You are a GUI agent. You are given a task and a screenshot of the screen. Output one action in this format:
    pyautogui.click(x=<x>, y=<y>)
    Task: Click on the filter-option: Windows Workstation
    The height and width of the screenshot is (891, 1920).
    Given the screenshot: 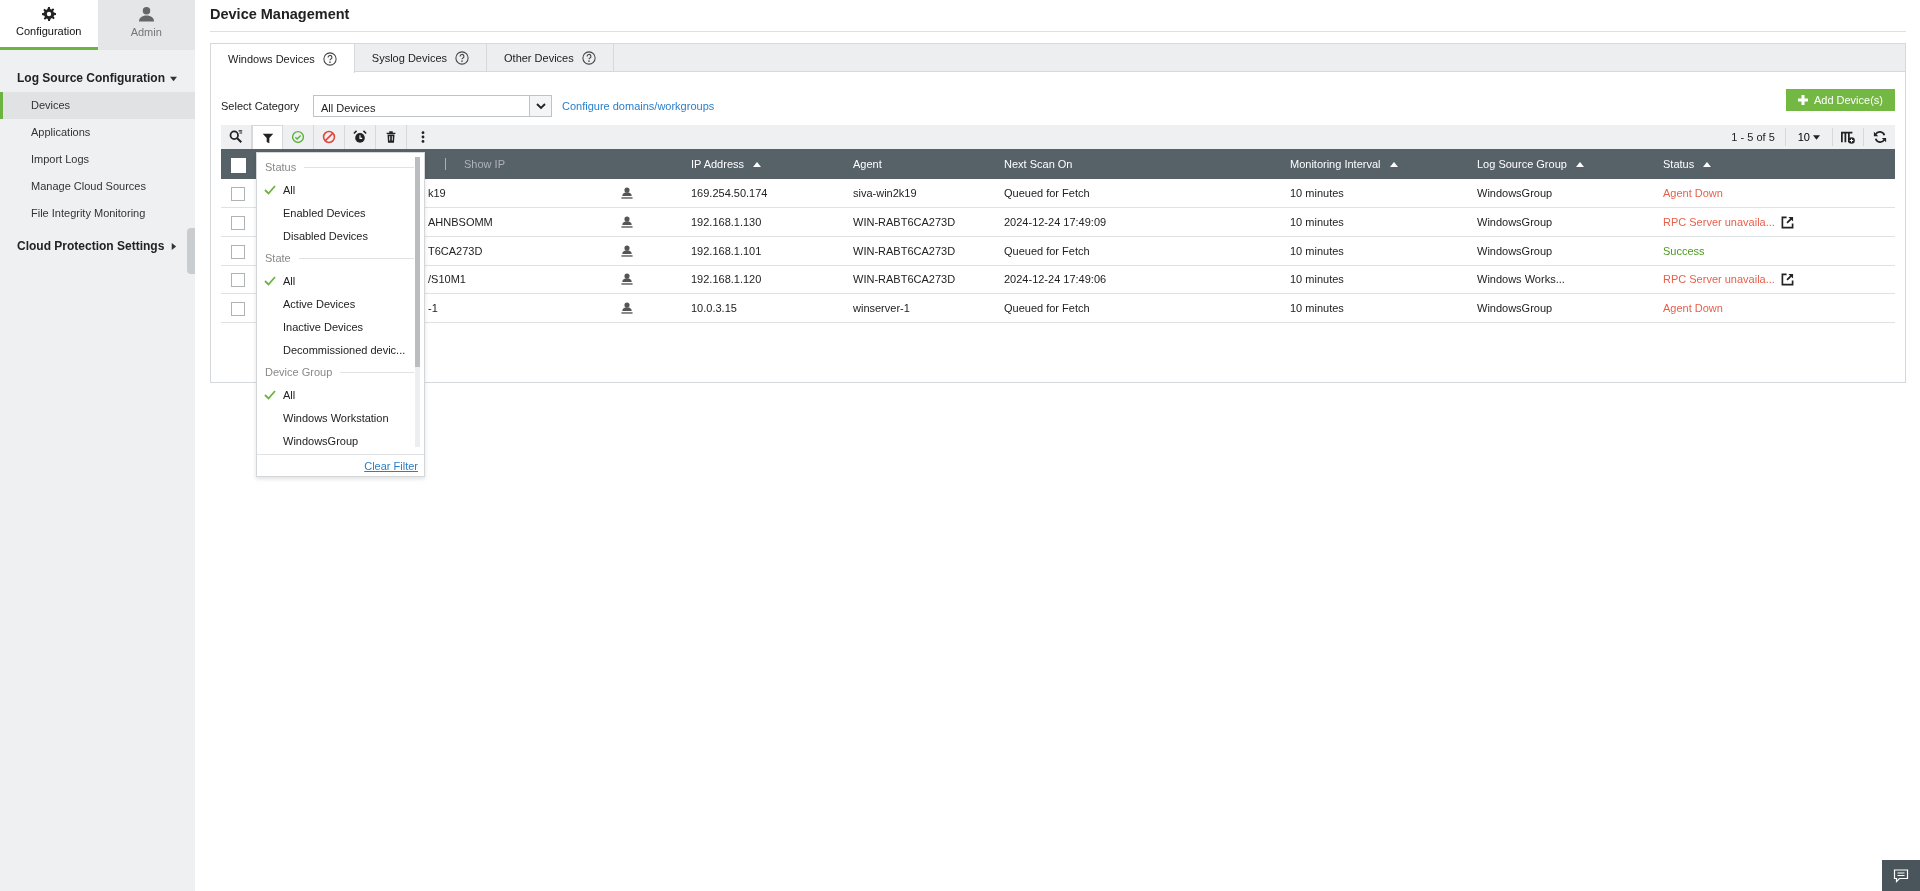 What is the action you would take?
    pyautogui.click(x=335, y=418)
    